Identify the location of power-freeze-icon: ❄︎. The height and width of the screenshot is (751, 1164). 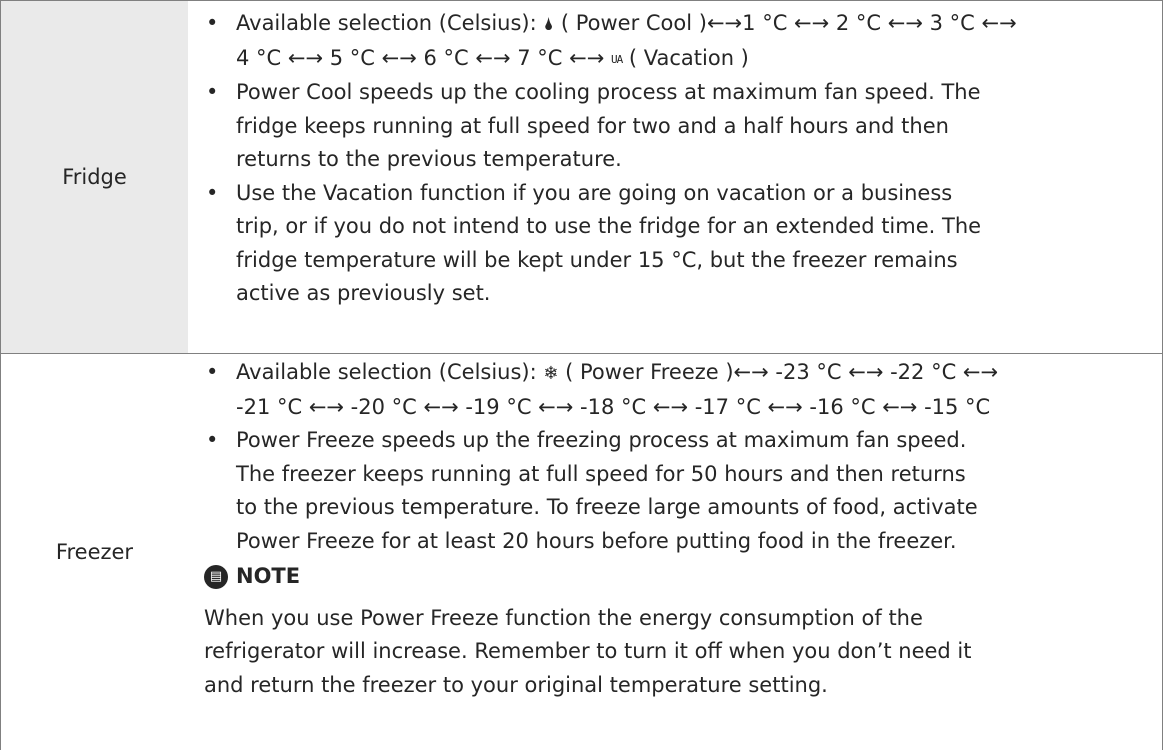
(551, 373).